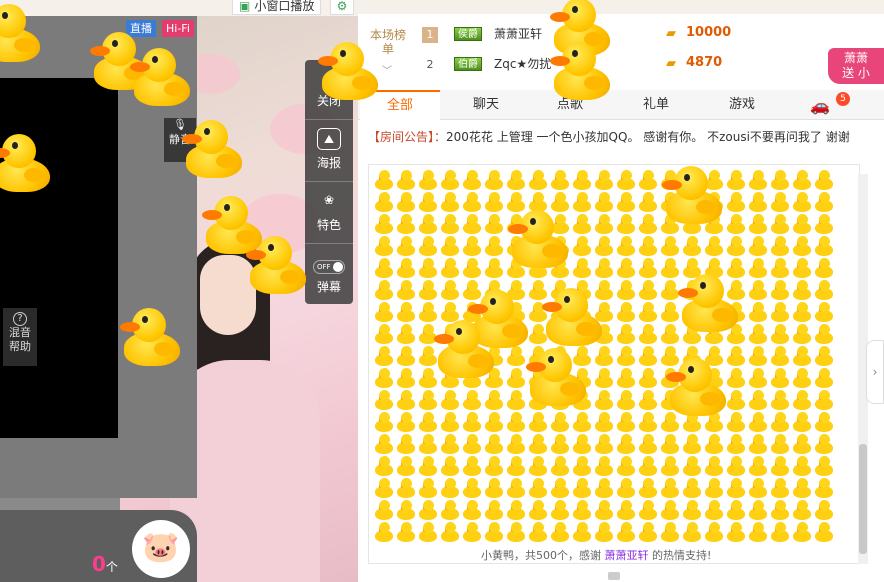 This screenshot has width=884, height=582. Describe the element at coordinates (342, 7) in the screenshot. I see `settings-button: ⚙` at that location.